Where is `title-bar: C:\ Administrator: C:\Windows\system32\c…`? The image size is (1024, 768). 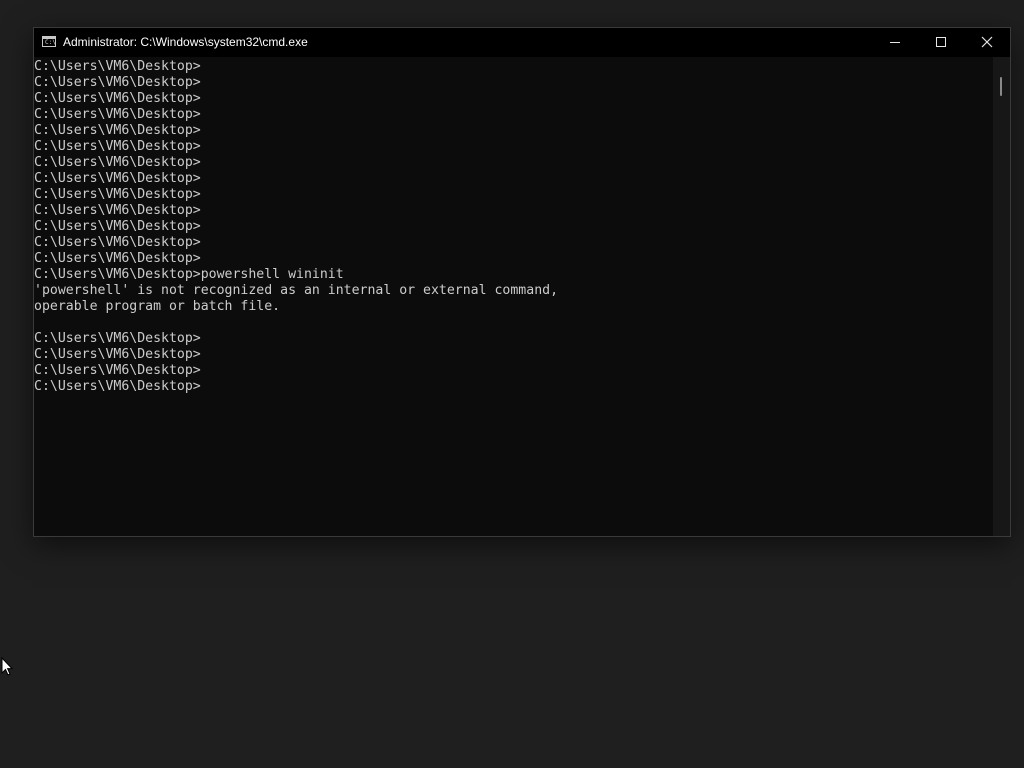 title-bar: C:\ Administrator: C:\Windows\system32\c… is located at coordinates (522, 42).